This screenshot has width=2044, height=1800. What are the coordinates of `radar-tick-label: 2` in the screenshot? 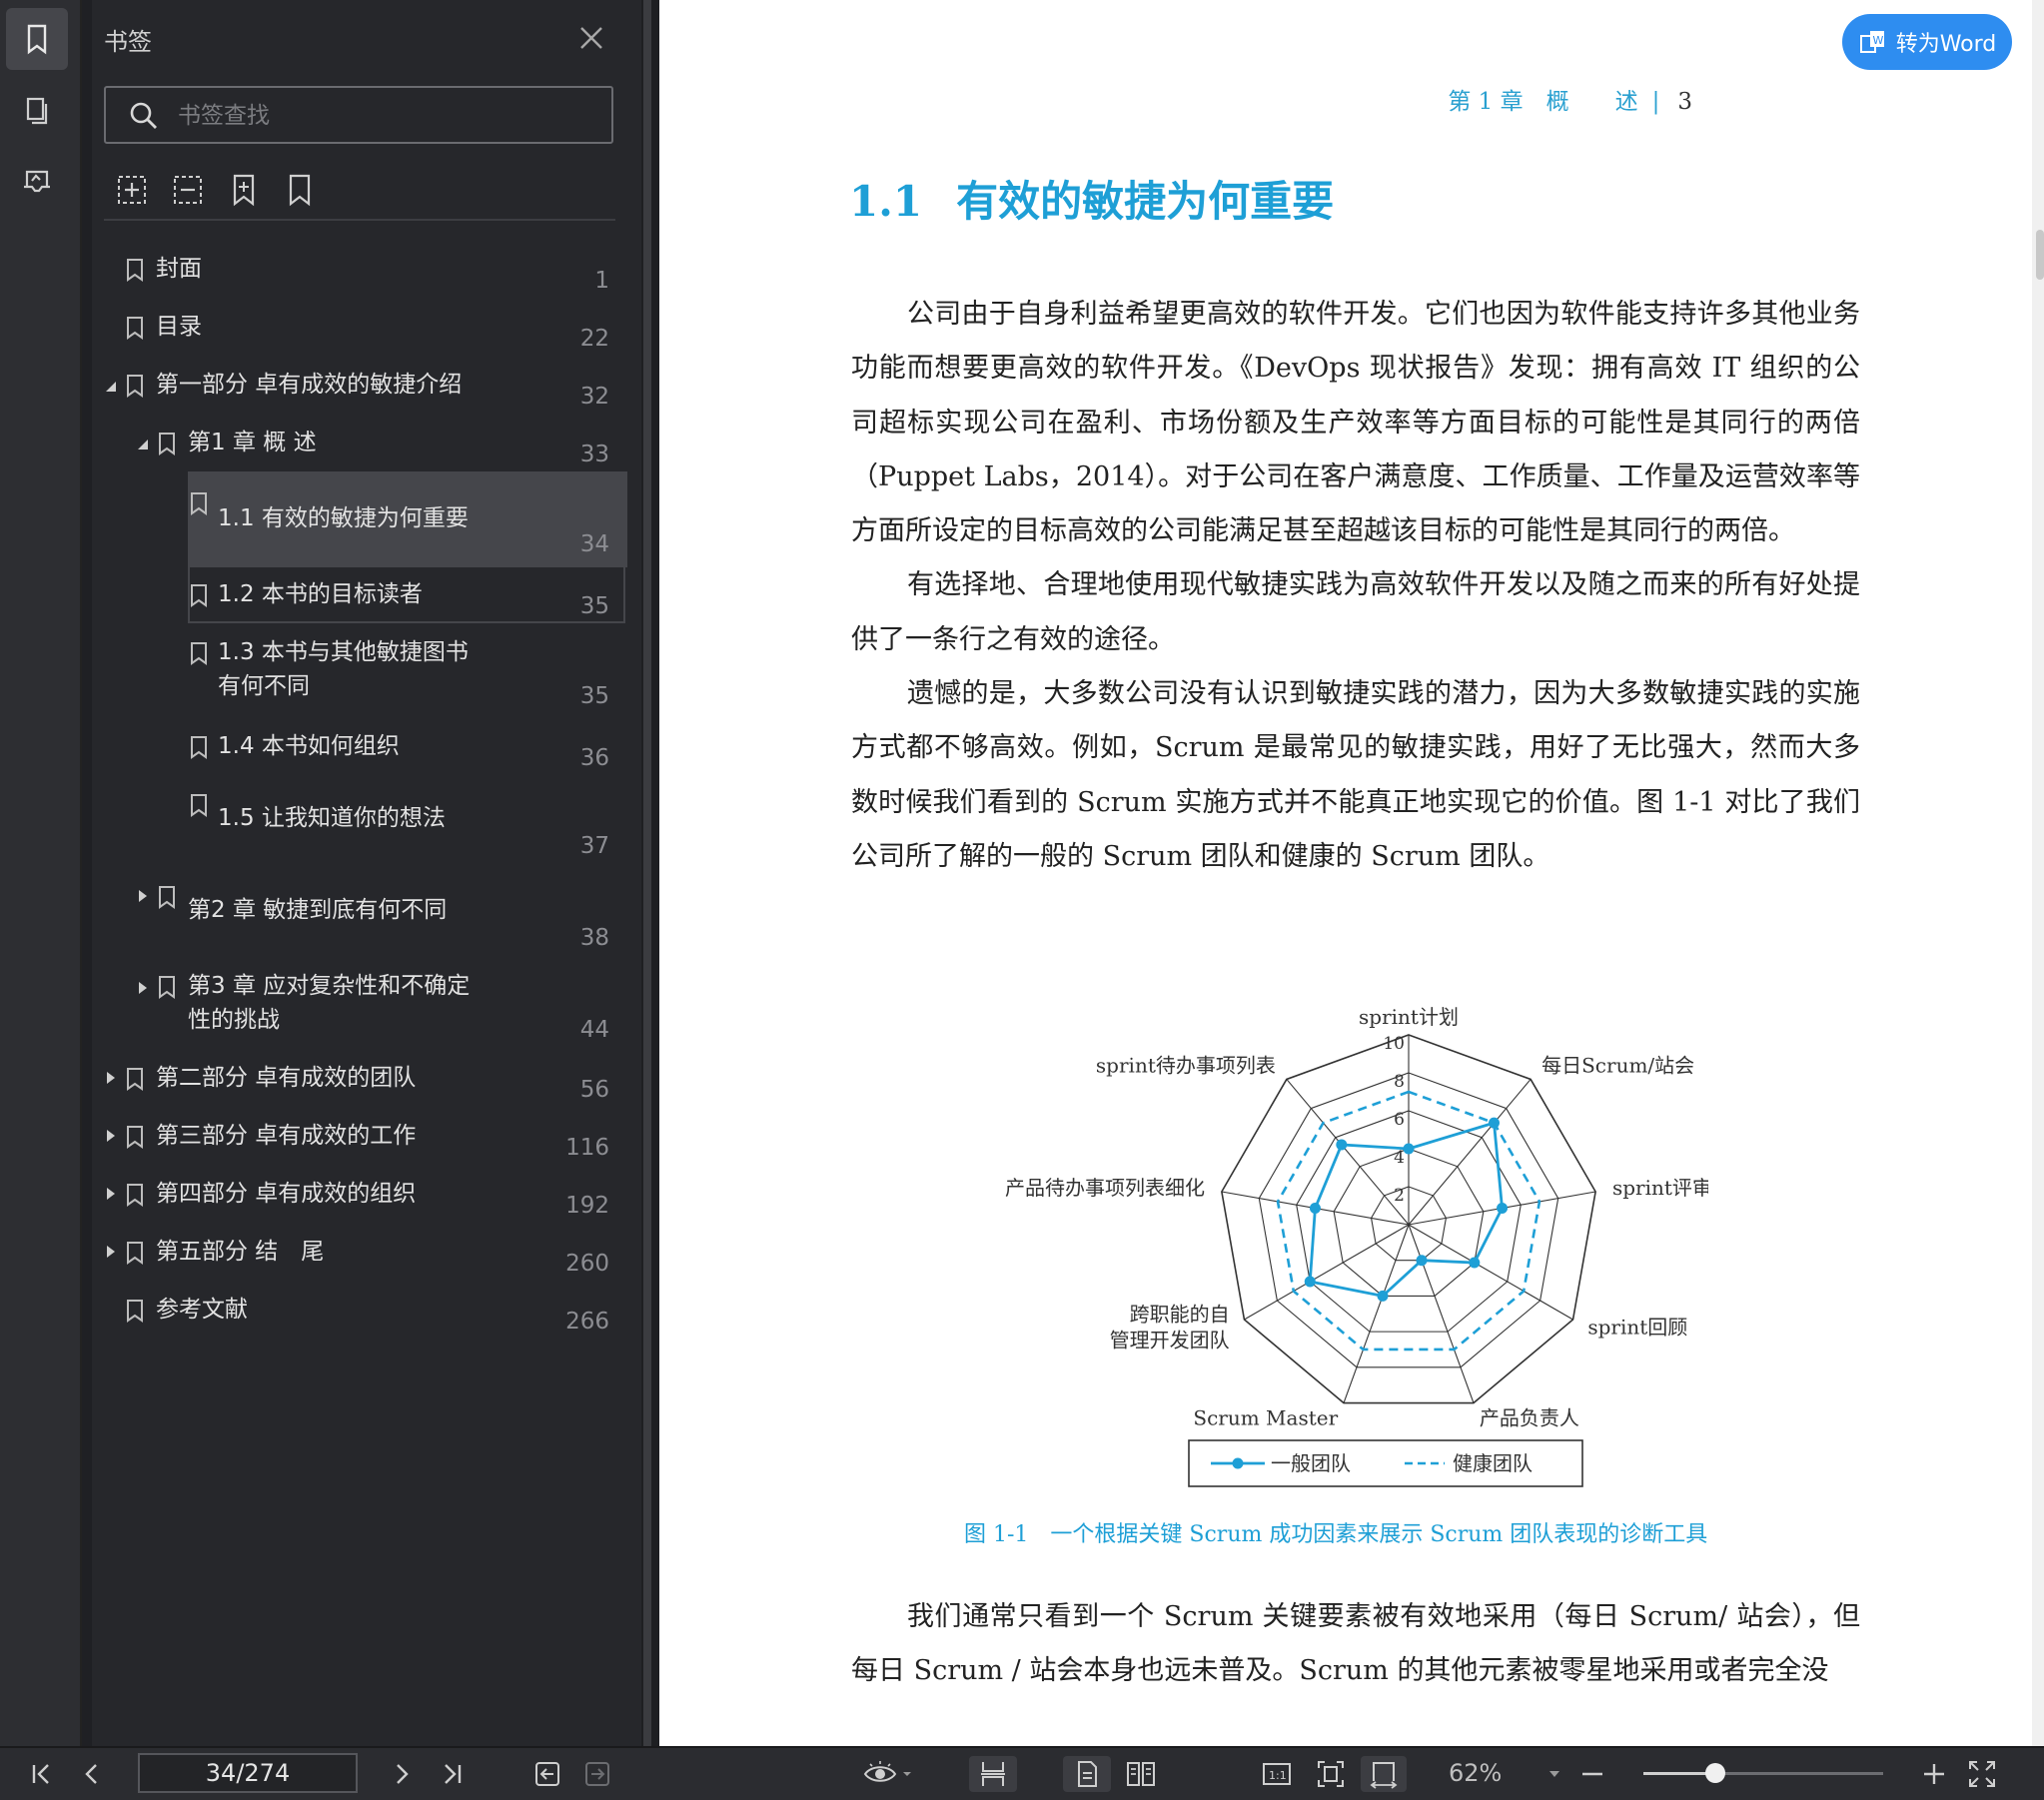 It's located at (1399, 1196).